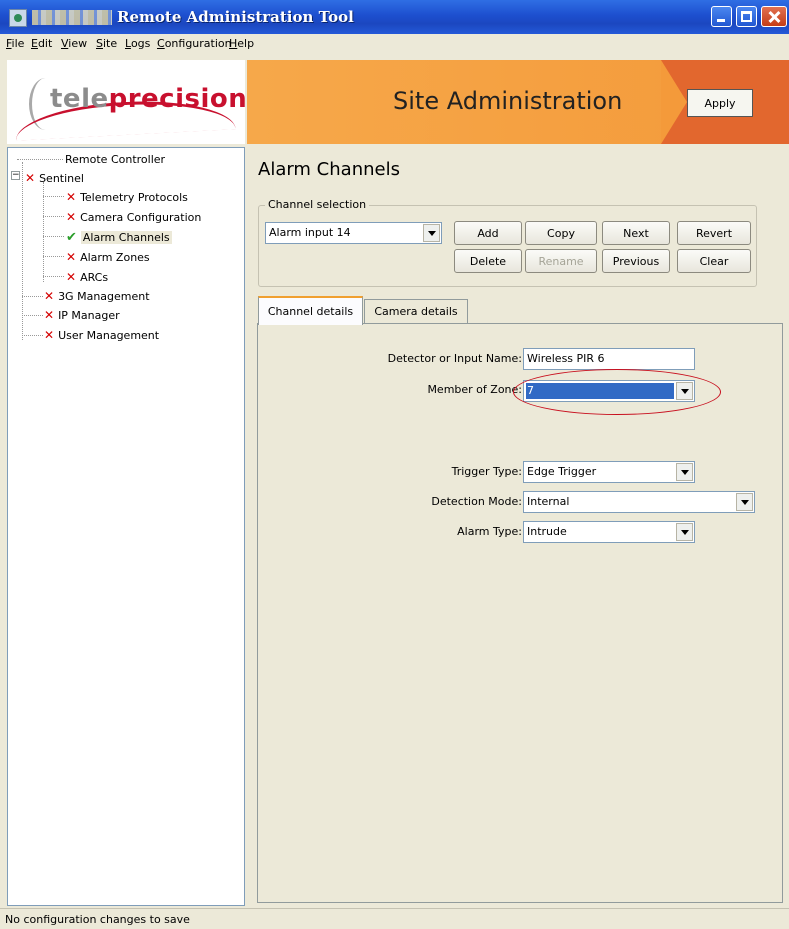 This screenshot has height=929, width=789. What do you see at coordinates (489, 531) in the screenshot?
I see `alarm-type-label: Alarm Type:` at bounding box center [489, 531].